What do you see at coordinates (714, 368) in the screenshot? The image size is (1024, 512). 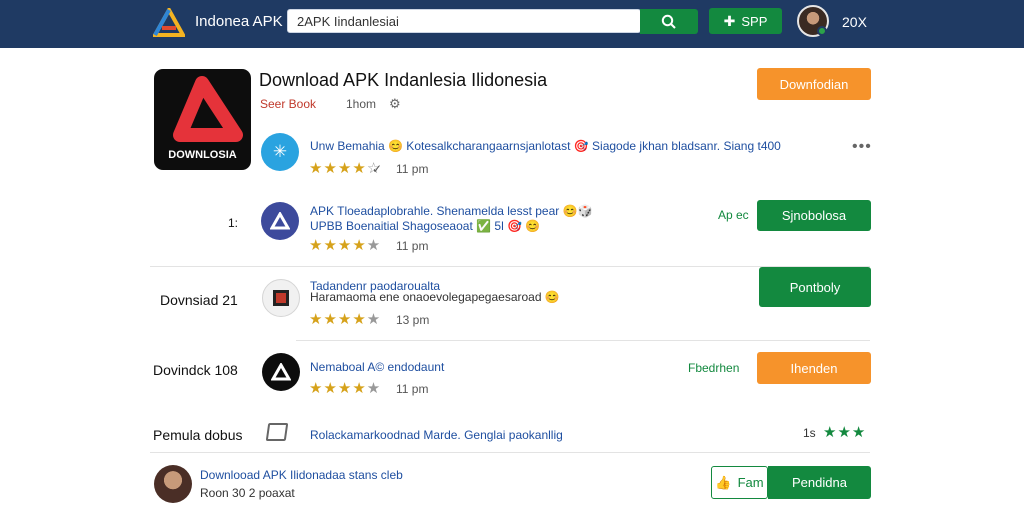 I see `row-4-status: Fbedrhen` at bounding box center [714, 368].